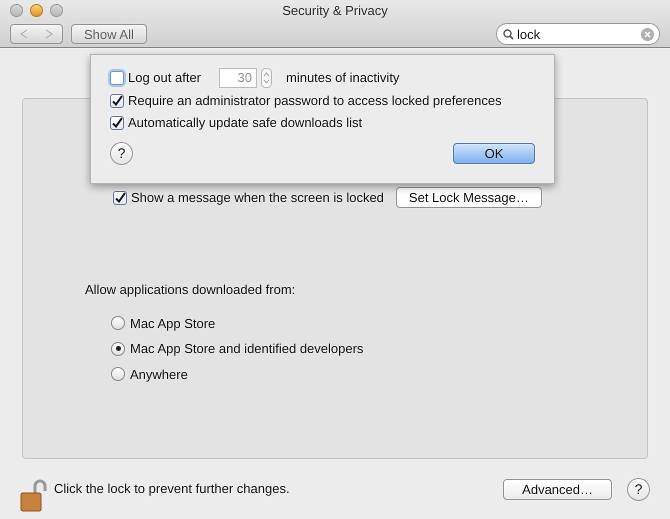 This screenshot has height=519, width=670. I want to click on forward-icon, so click(49, 34).